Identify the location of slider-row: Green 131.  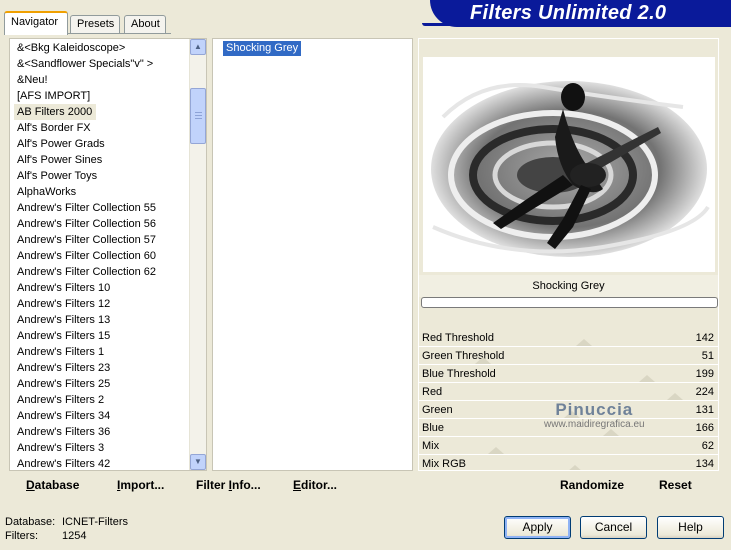
(568, 410).